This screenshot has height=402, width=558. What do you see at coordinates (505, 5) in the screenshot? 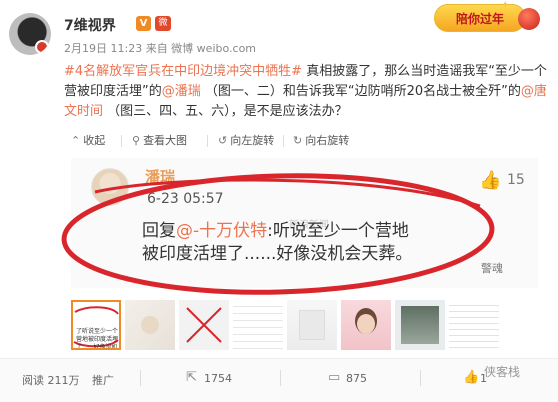
I see `sparkle-icon: ✦` at bounding box center [505, 5].